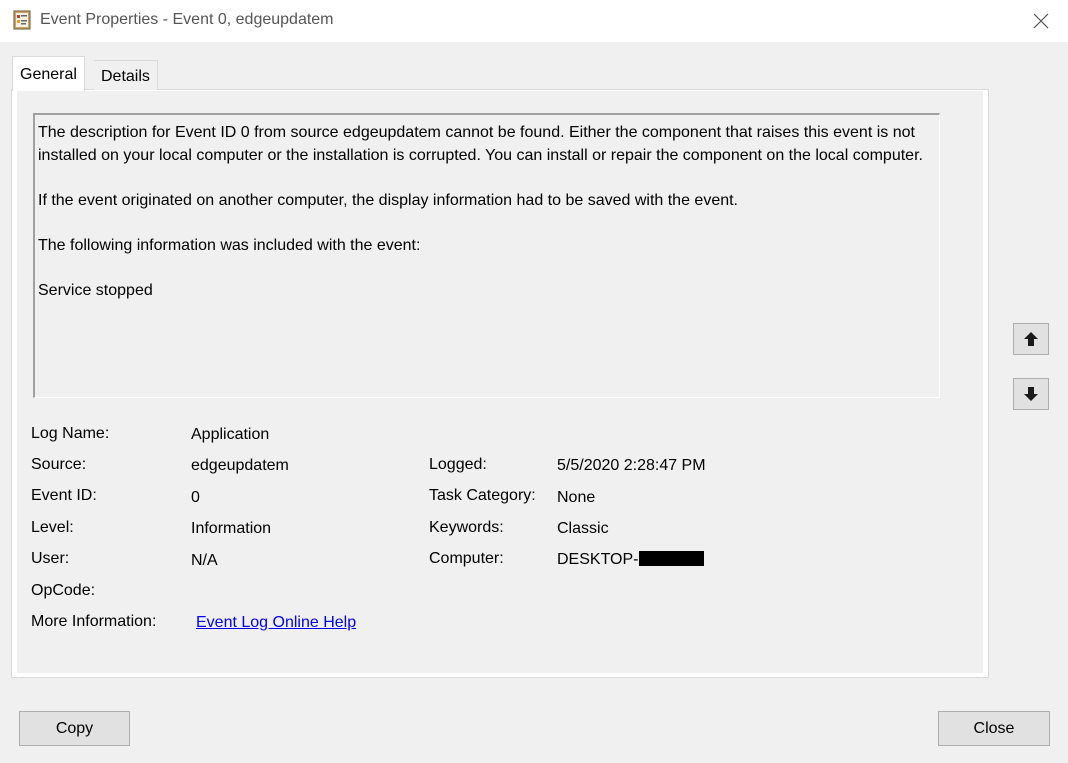 This screenshot has height=763, width=1068. I want to click on logged-value: 5/5/2020 2:28:47 PM, so click(631, 466).